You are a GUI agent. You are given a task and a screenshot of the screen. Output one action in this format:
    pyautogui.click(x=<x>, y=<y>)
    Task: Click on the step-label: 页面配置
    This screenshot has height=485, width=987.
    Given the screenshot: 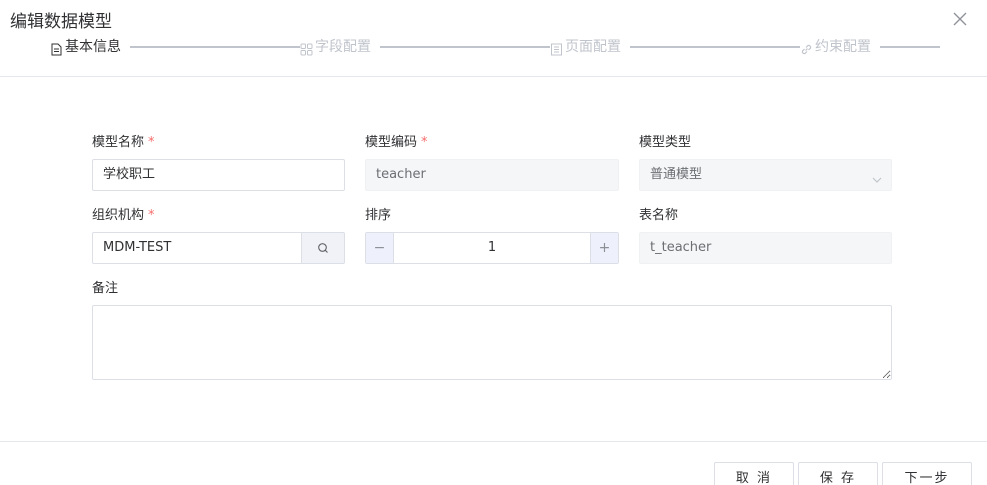 What is the action you would take?
    pyautogui.click(x=593, y=47)
    